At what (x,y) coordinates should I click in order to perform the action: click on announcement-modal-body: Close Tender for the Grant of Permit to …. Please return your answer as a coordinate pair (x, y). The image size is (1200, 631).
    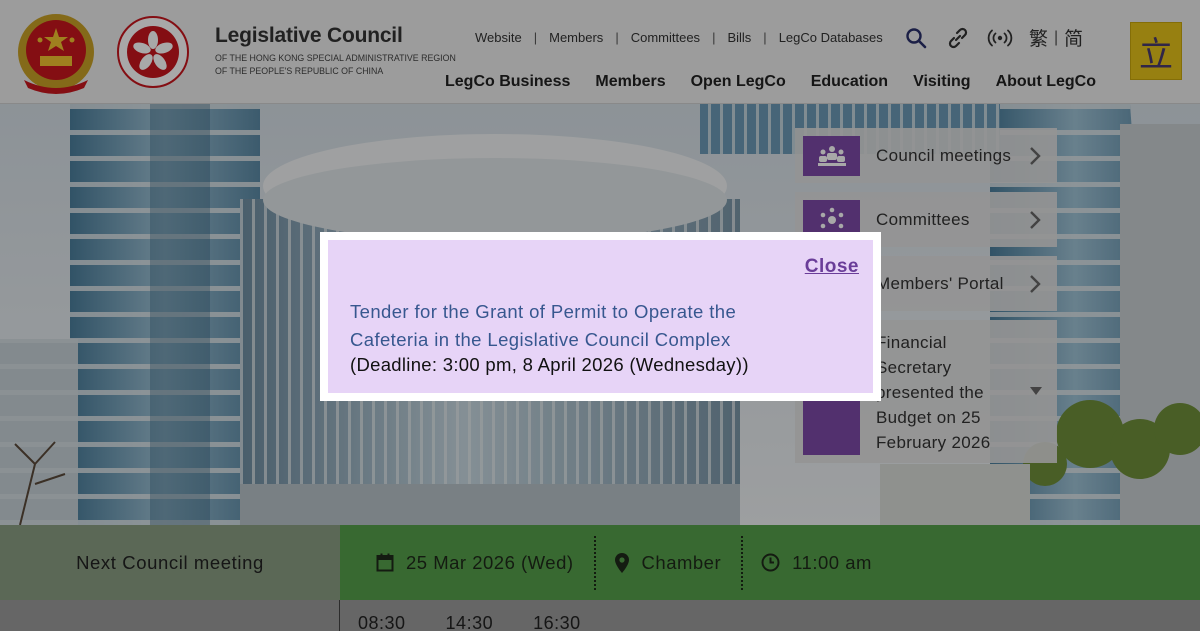
    Looking at the image, I should click on (600, 316).